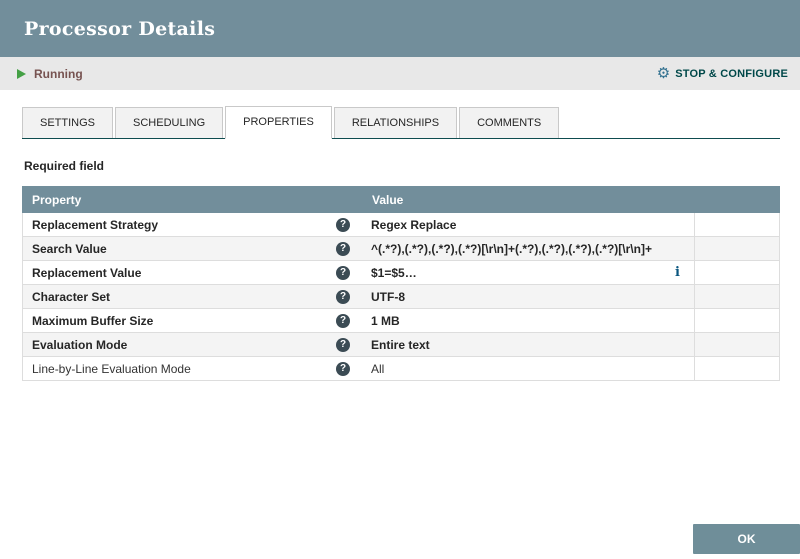 This screenshot has height=559, width=800. I want to click on play-icon, so click(21, 73).